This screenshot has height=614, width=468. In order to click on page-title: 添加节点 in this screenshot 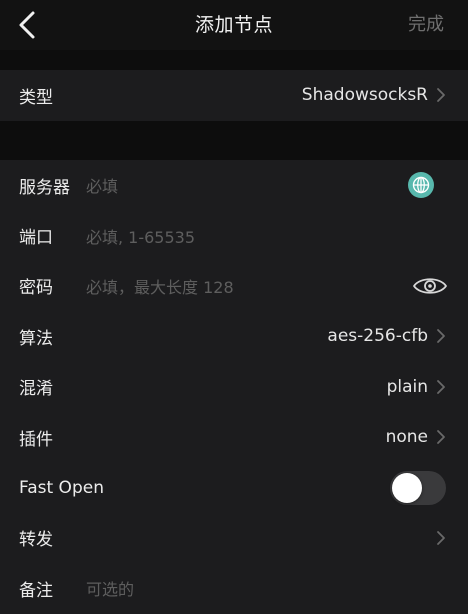, I will do `click(233, 25)`.